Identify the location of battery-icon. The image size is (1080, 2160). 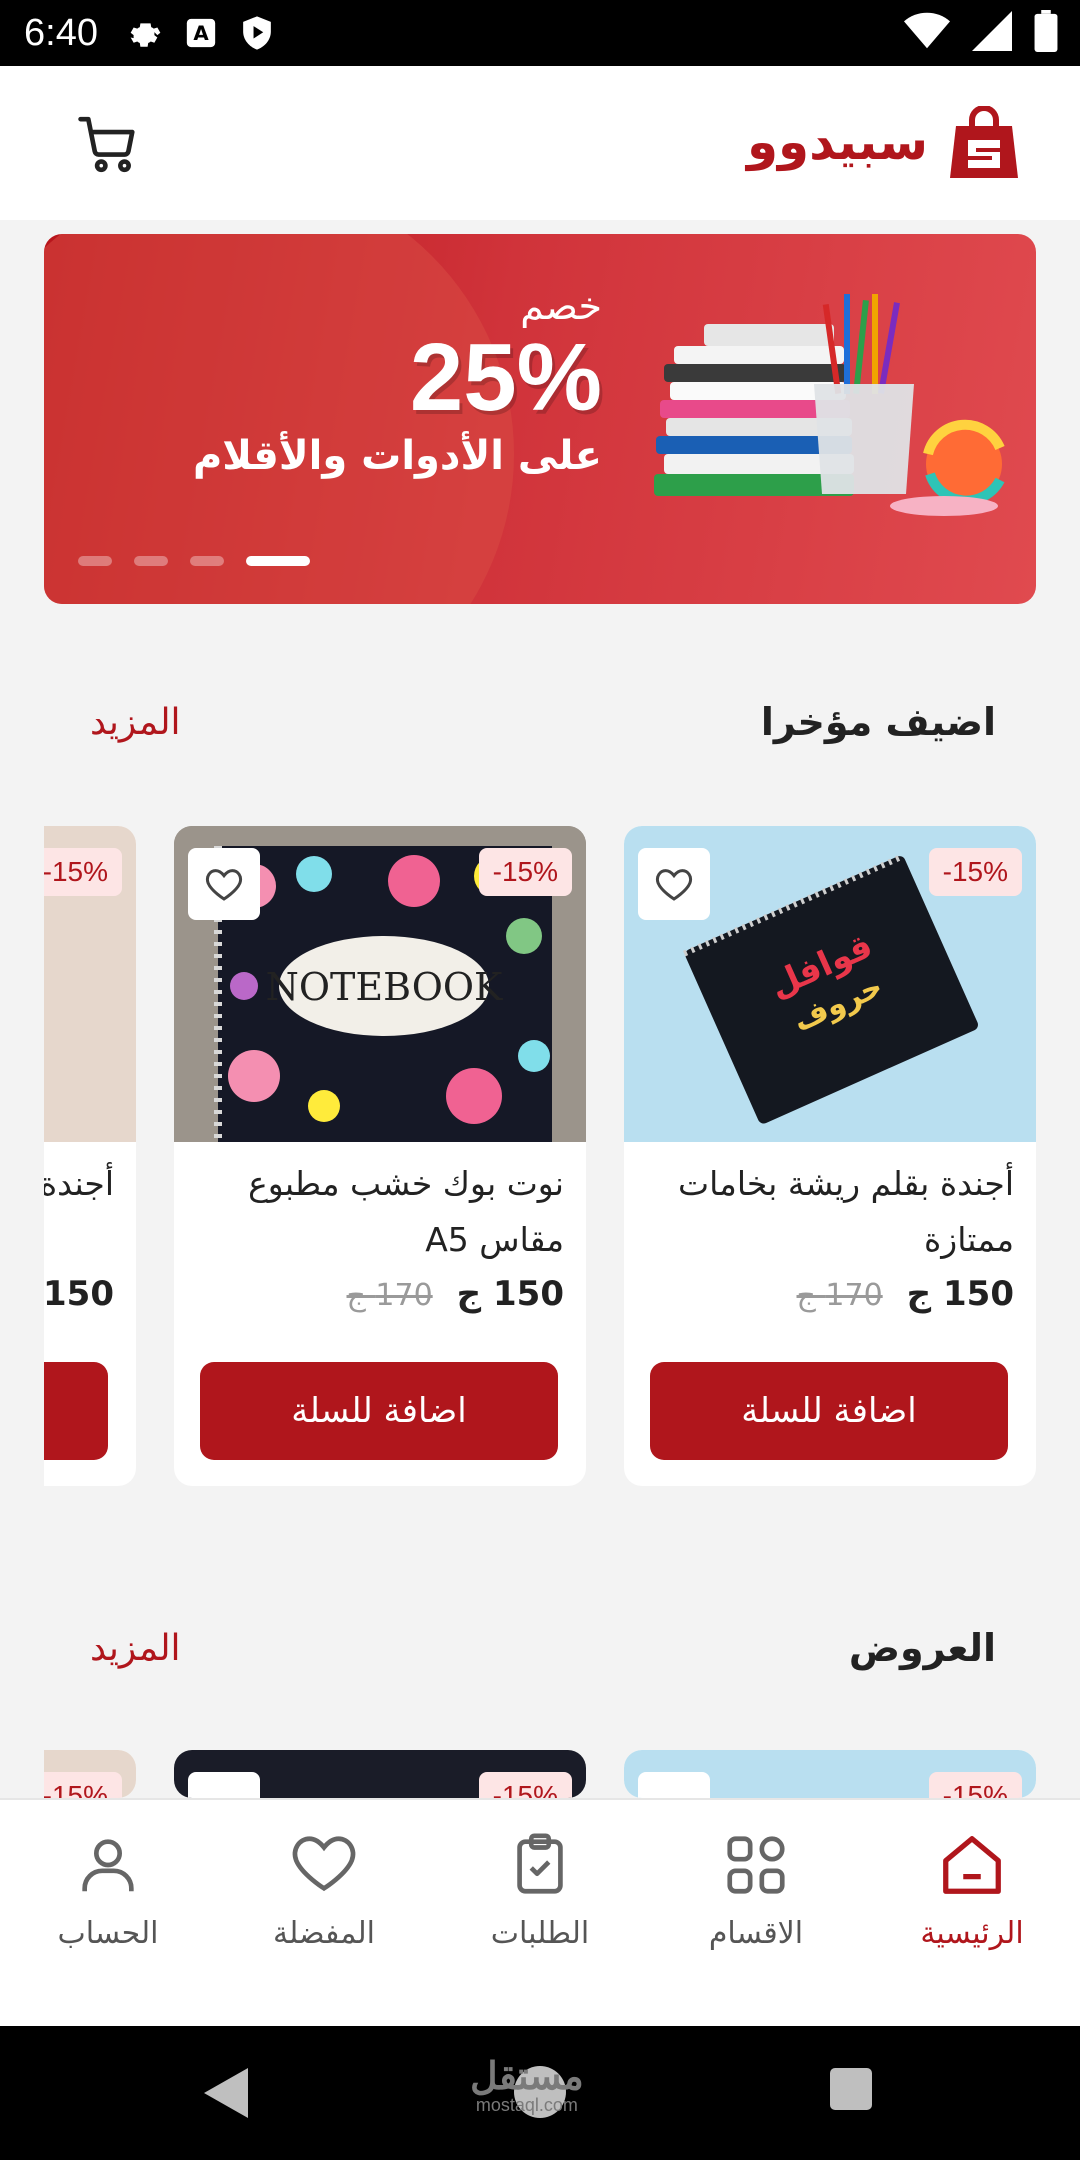
(1046, 33).